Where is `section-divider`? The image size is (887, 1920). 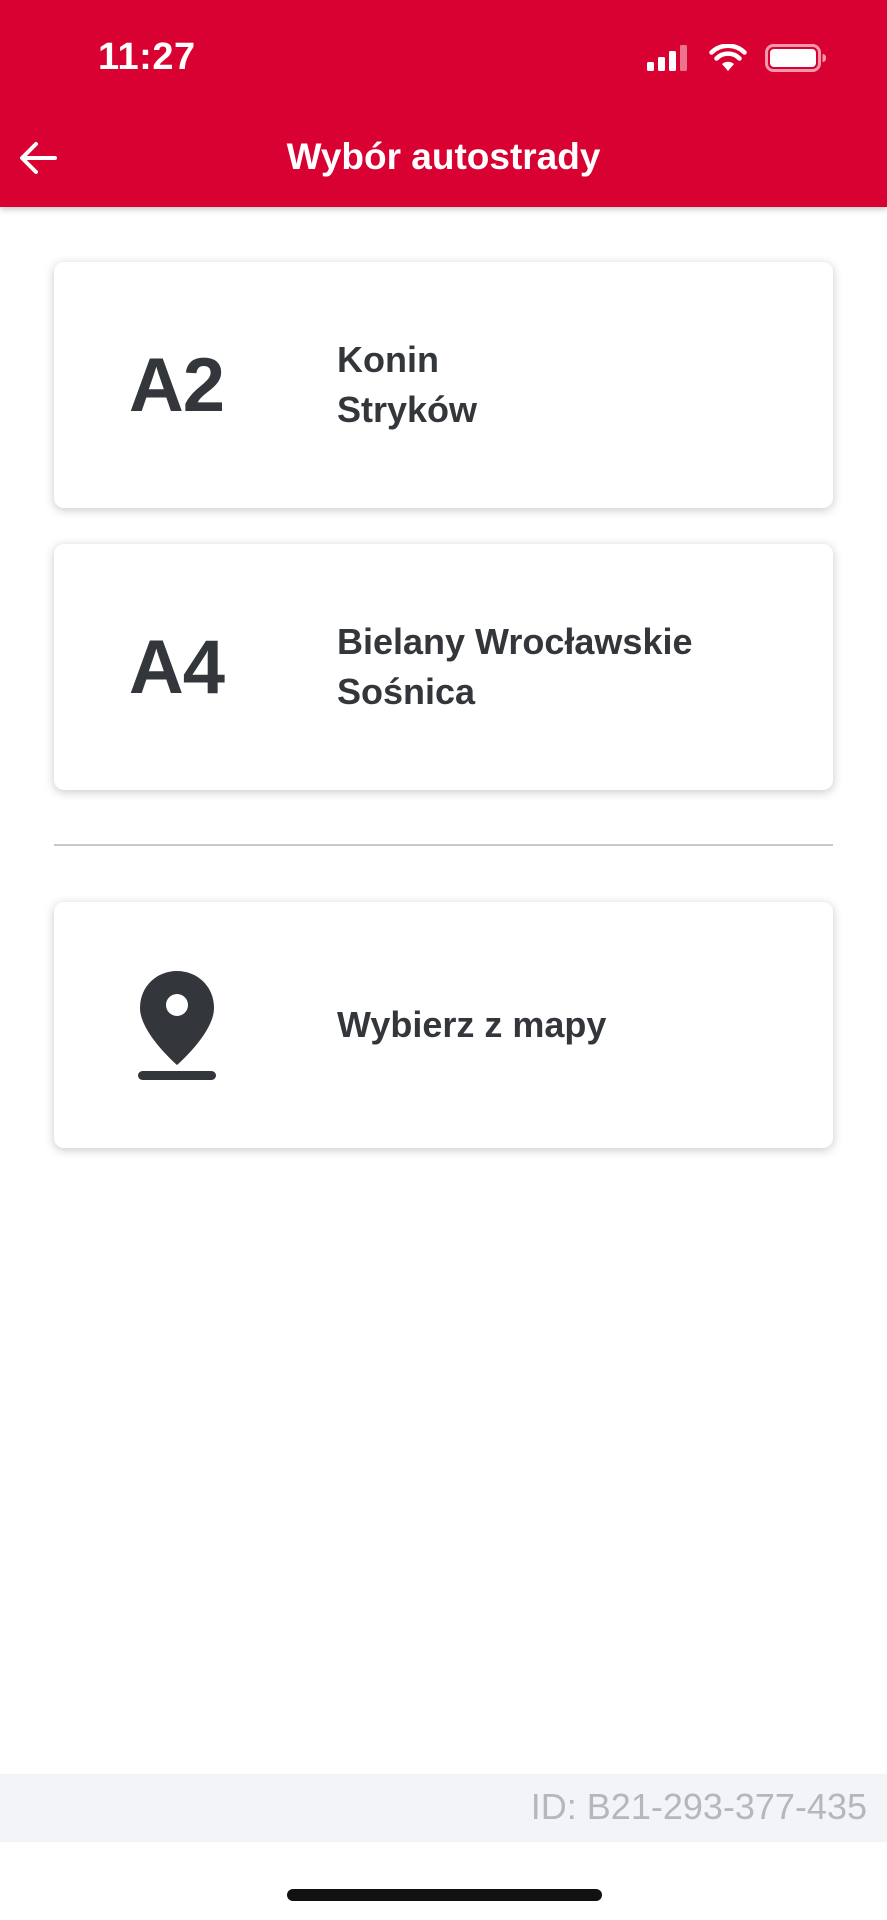 section-divider is located at coordinates (443, 845).